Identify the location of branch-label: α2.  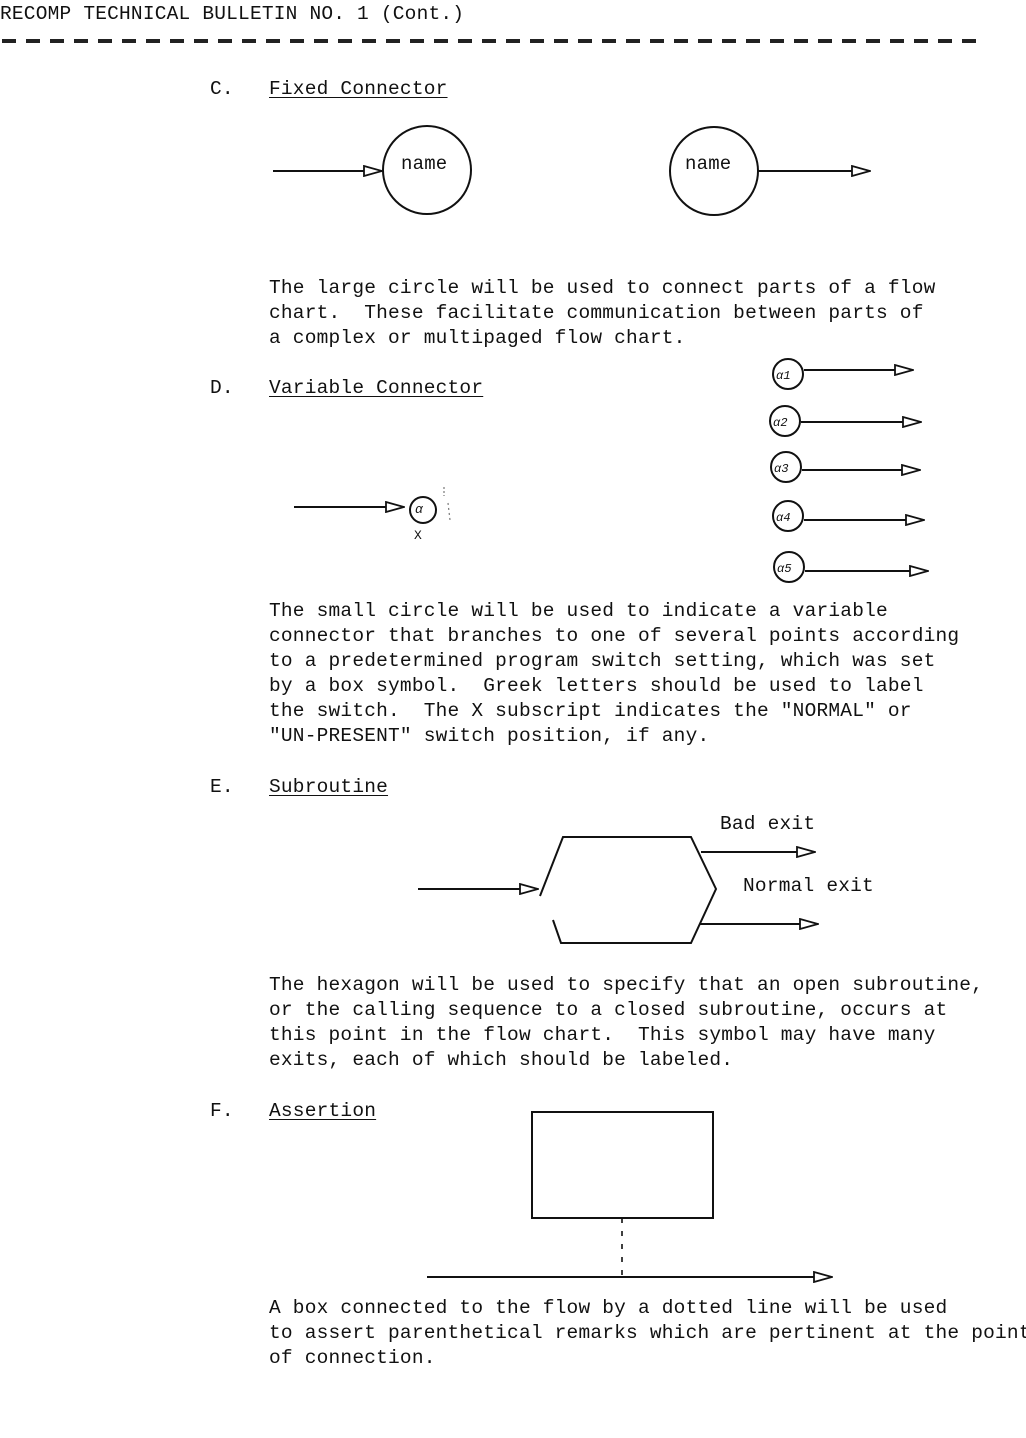
(780, 423).